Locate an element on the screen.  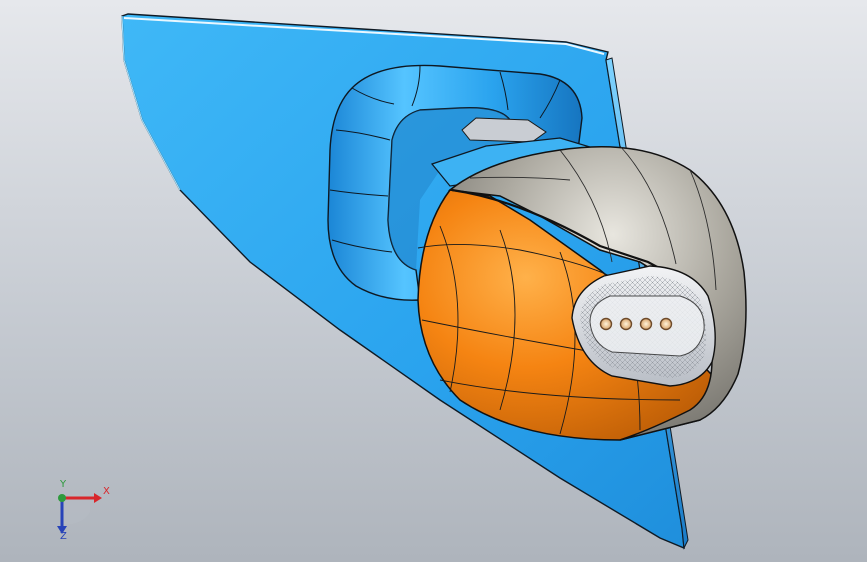
x-axis-arrow-icon is located at coordinates (98, 498).